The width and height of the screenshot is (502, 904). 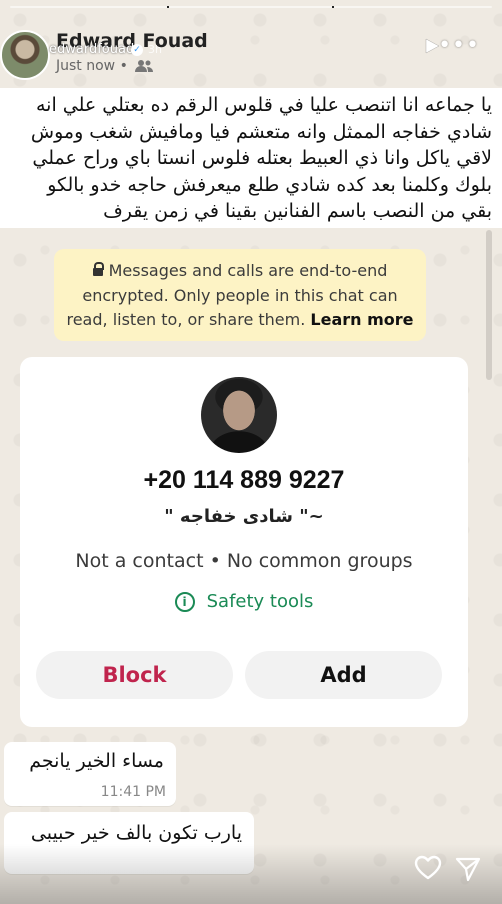 What do you see at coordinates (92, 49) in the screenshot?
I see `story-handle-overlay: edwardfouad` at bounding box center [92, 49].